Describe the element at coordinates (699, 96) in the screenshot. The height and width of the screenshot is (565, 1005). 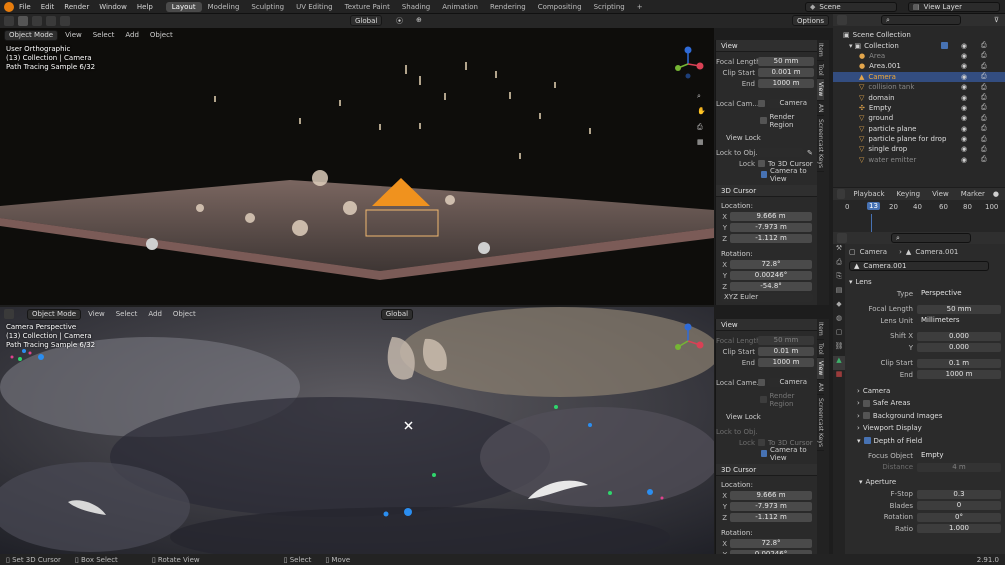
I see `zoom-icon: ⌕` at that location.